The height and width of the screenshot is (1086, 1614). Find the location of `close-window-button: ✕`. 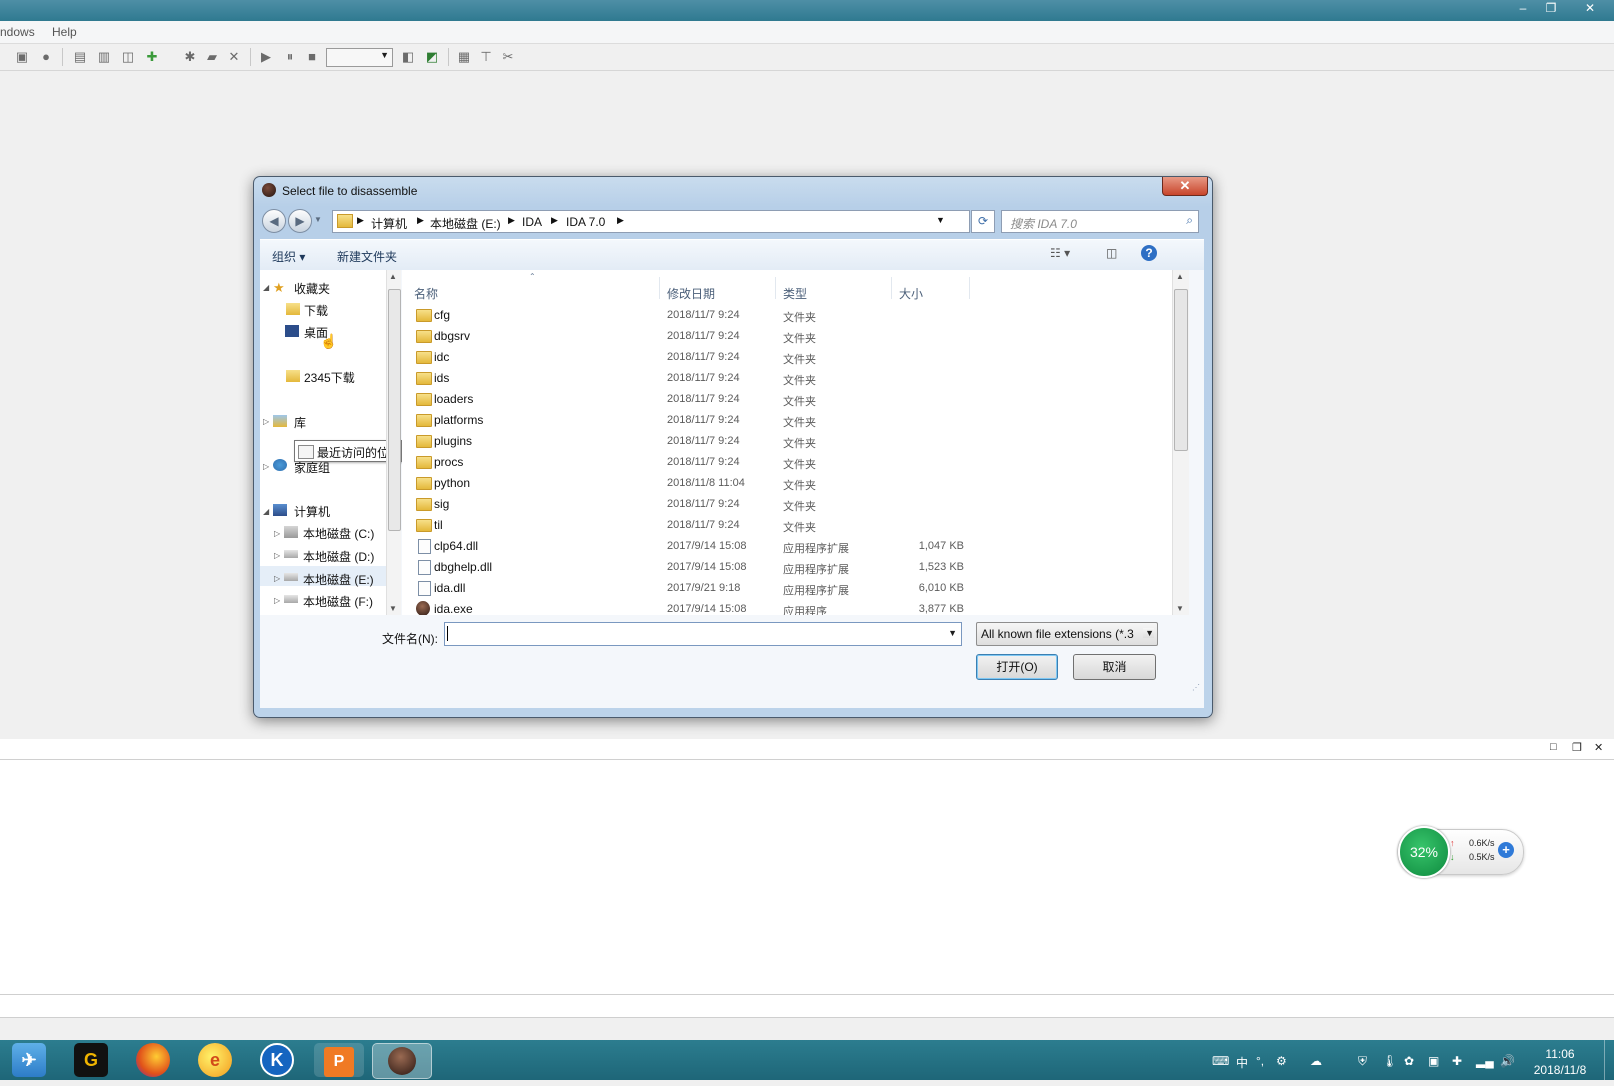

close-window-button: ✕ is located at coordinates (1590, 9).